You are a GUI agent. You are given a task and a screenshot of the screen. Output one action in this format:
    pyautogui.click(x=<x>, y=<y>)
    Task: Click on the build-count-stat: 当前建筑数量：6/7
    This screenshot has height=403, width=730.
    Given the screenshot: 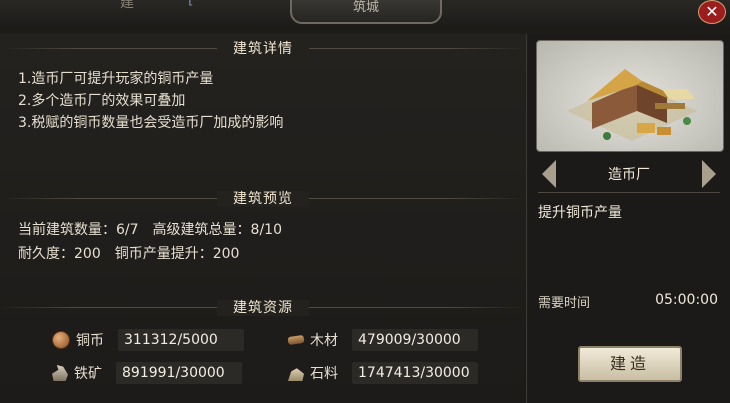 What is the action you would take?
    pyautogui.click(x=78, y=230)
    